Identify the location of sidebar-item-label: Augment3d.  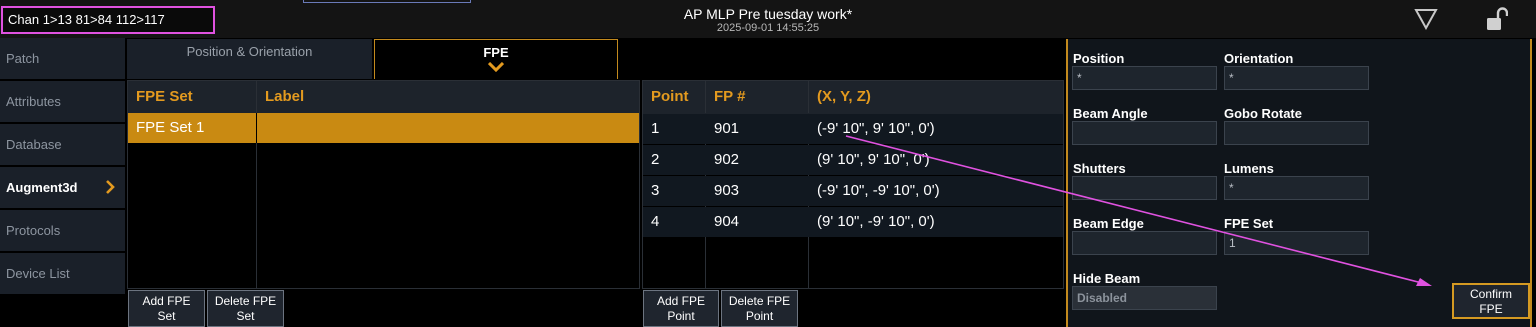
(42, 187).